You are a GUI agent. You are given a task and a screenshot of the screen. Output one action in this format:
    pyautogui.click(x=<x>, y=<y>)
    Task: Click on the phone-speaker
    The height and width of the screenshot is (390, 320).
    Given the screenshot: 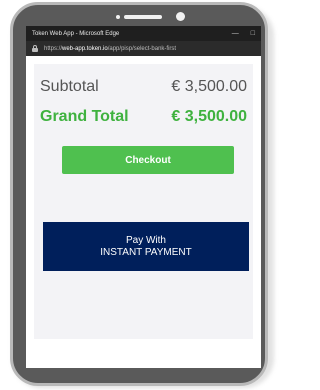 What is the action you would take?
    pyautogui.click(x=143, y=17)
    